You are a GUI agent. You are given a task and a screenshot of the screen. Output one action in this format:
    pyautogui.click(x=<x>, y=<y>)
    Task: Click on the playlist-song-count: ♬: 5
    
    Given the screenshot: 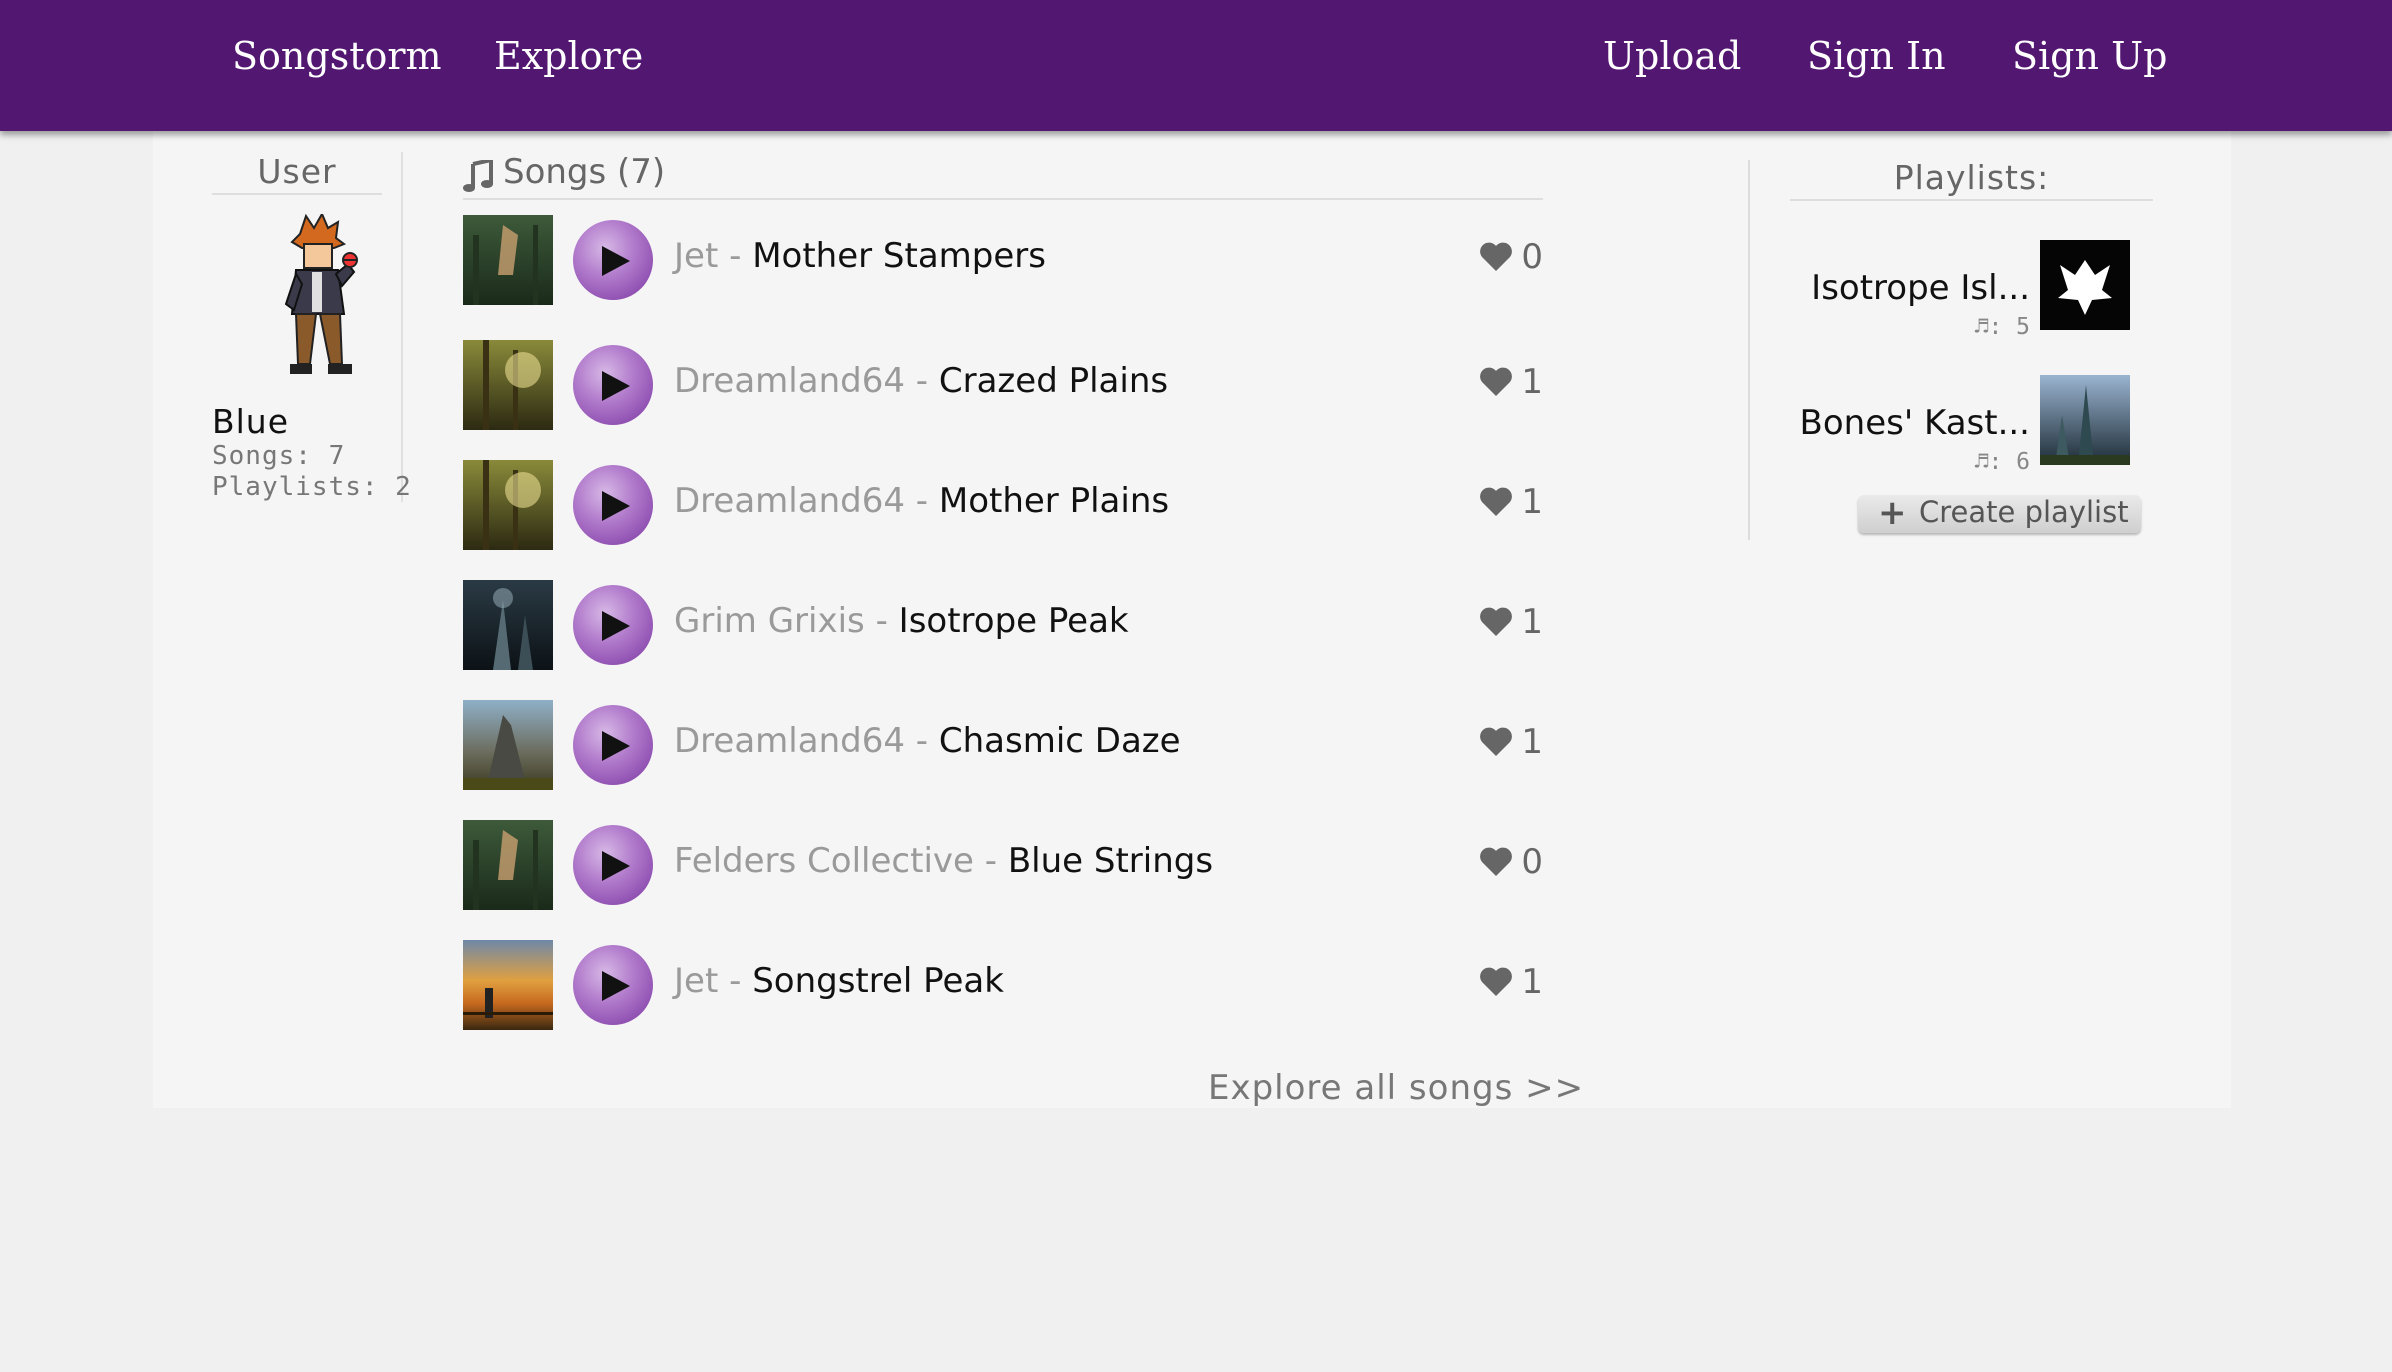 What is the action you would take?
    pyautogui.click(x=2002, y=327)
    